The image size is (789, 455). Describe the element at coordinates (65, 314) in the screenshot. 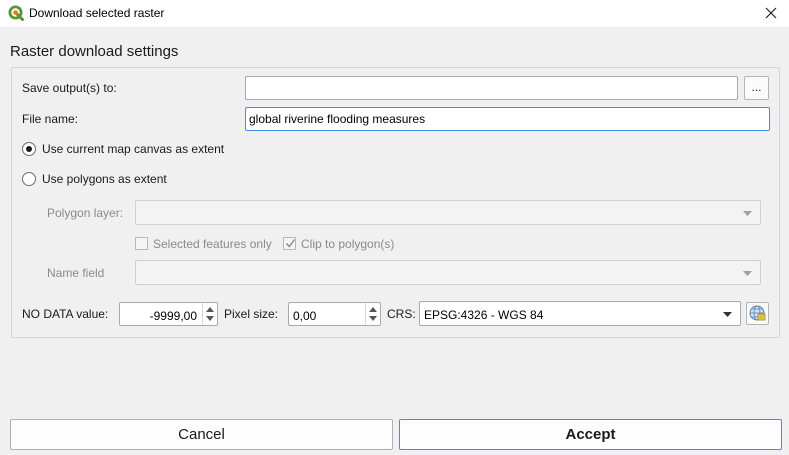

I see `no-data-label: NO DATA value:` at that location.